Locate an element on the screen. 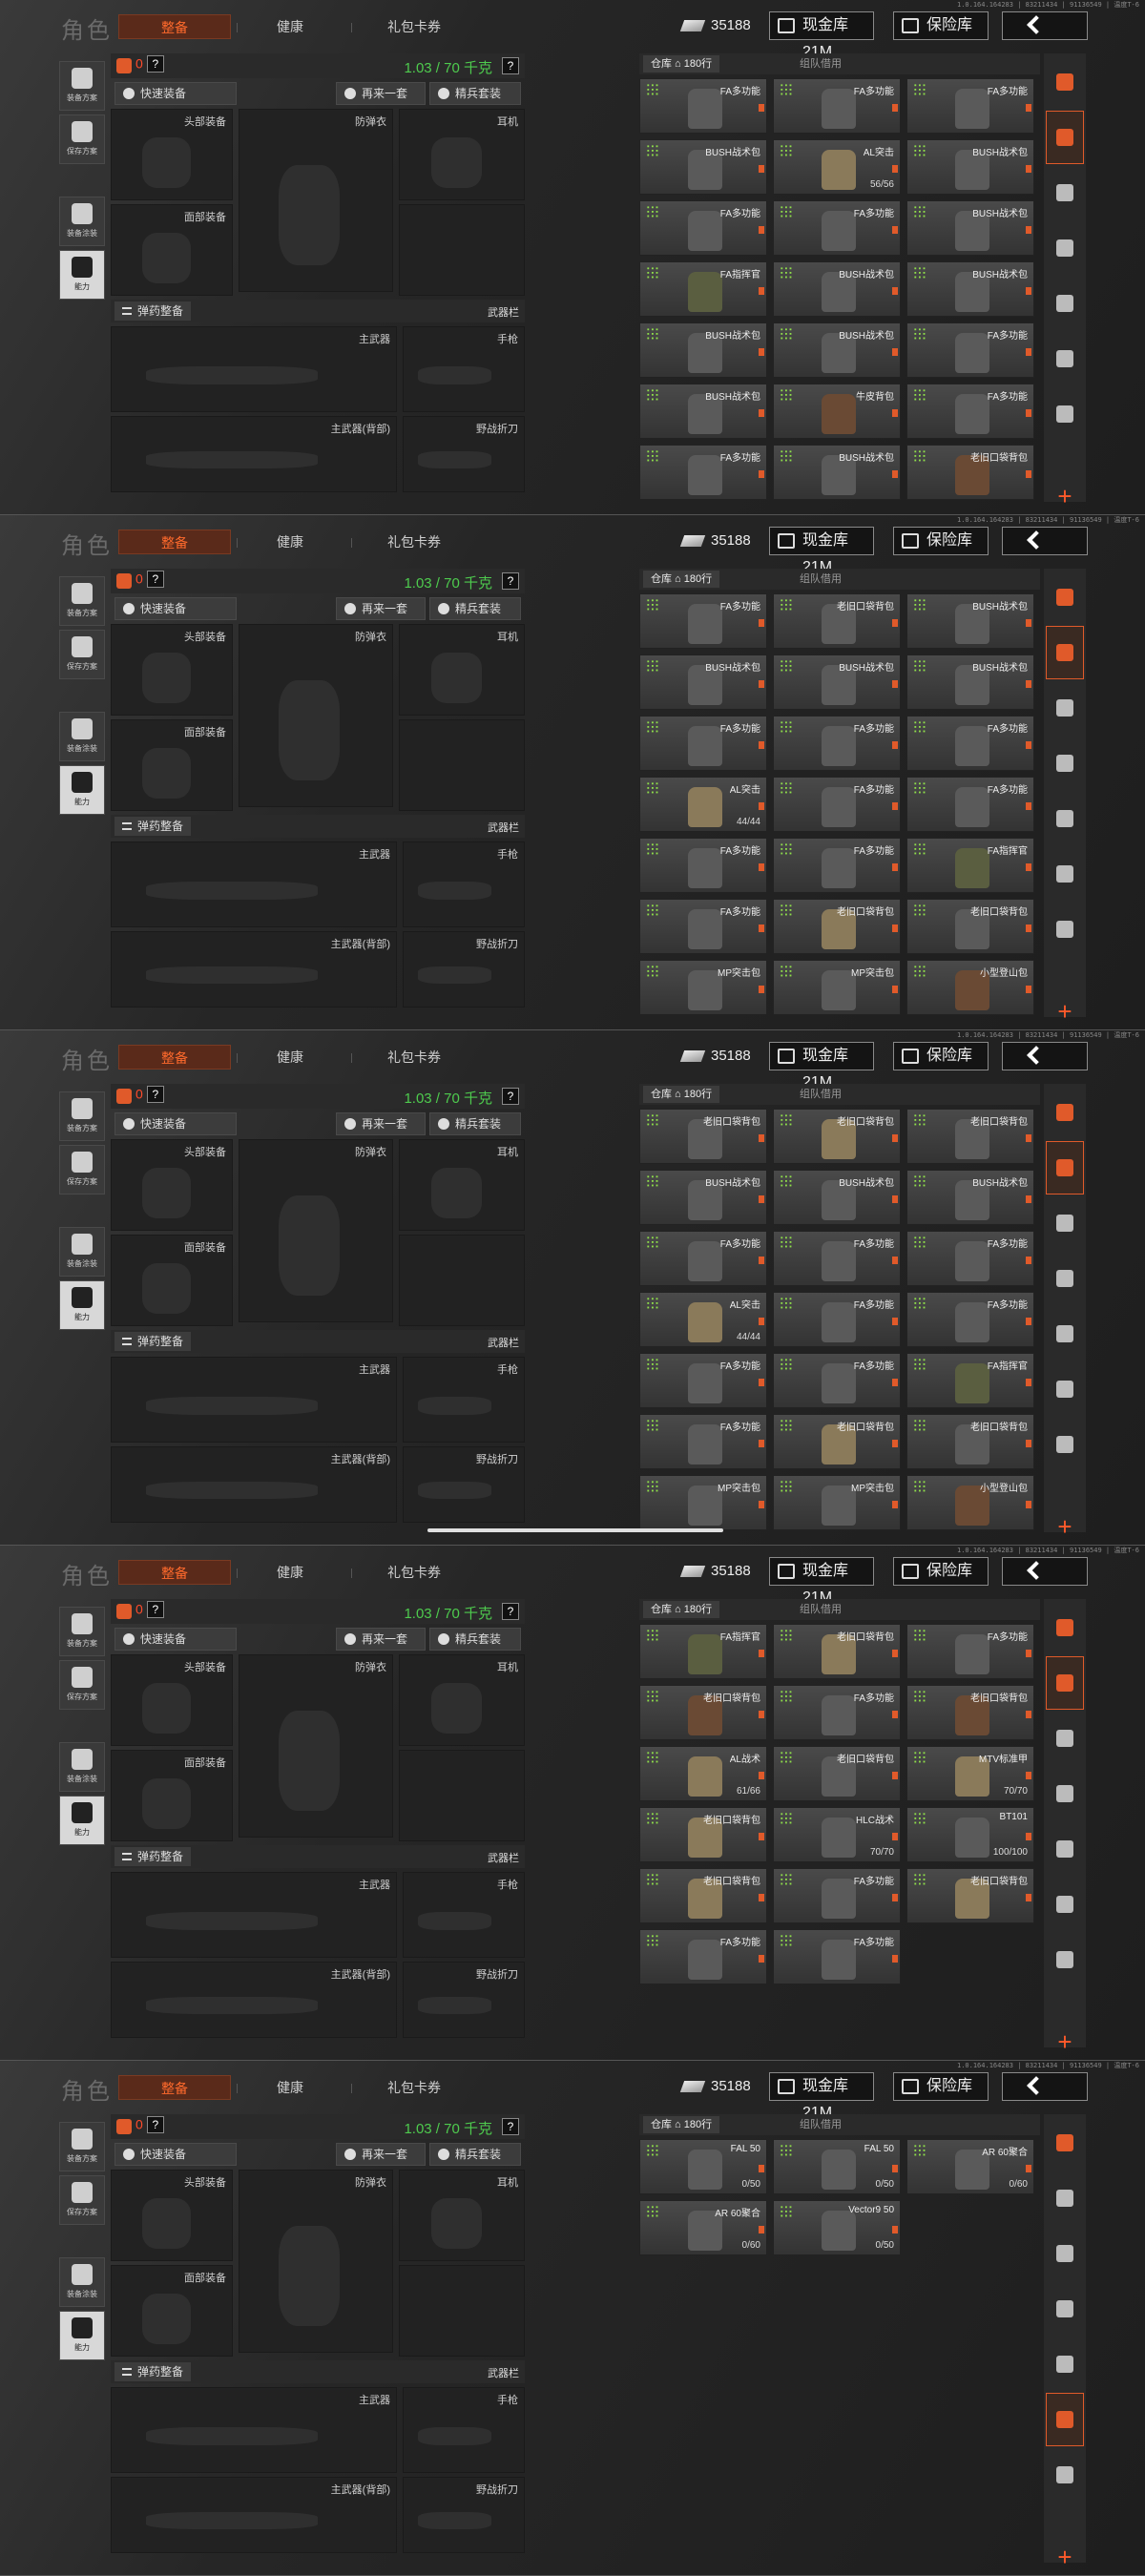 The image size is (1145, 2576). help-button: ? is located at coordinates (155, 1094).